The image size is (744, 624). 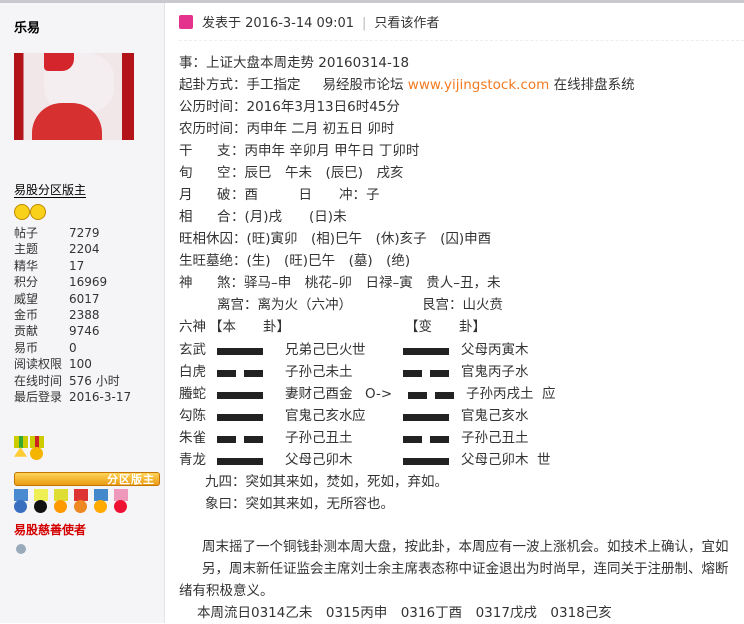 What do you see at coordinates (186, 22) in the screenshot?
I see `user-icon` at bounding box center [186, 22].